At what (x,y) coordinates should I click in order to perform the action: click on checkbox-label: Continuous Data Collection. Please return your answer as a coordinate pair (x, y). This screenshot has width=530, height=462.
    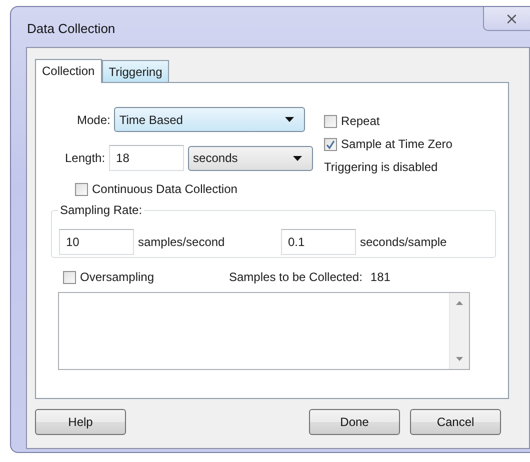
    Looking at the image, I should click on (165, 189).